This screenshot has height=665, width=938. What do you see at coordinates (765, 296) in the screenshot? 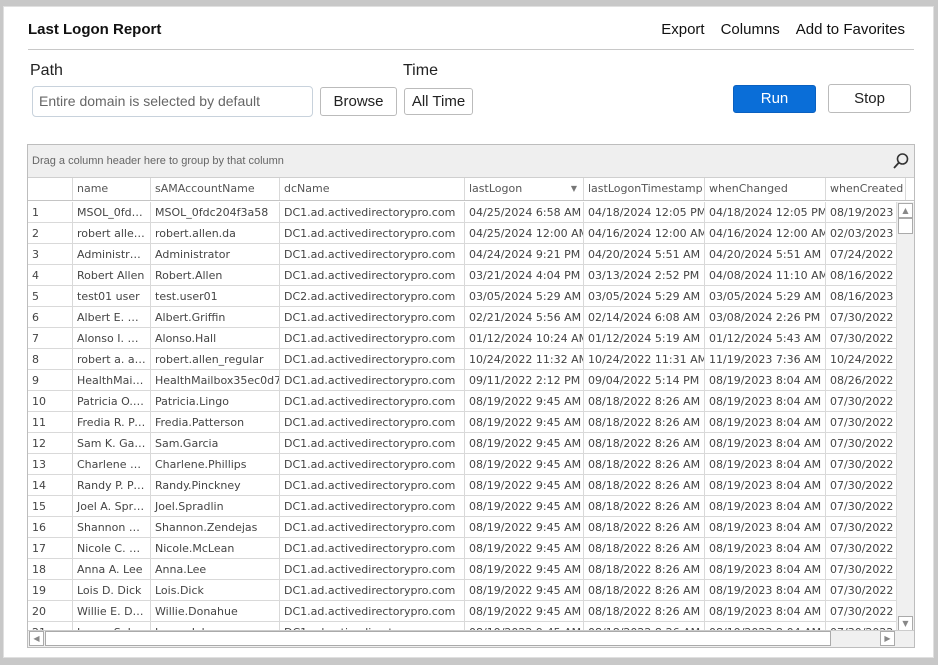
I see `cell-whenChanged: 03/05/2024 5:29 AM` at bounding box center [765, 296].